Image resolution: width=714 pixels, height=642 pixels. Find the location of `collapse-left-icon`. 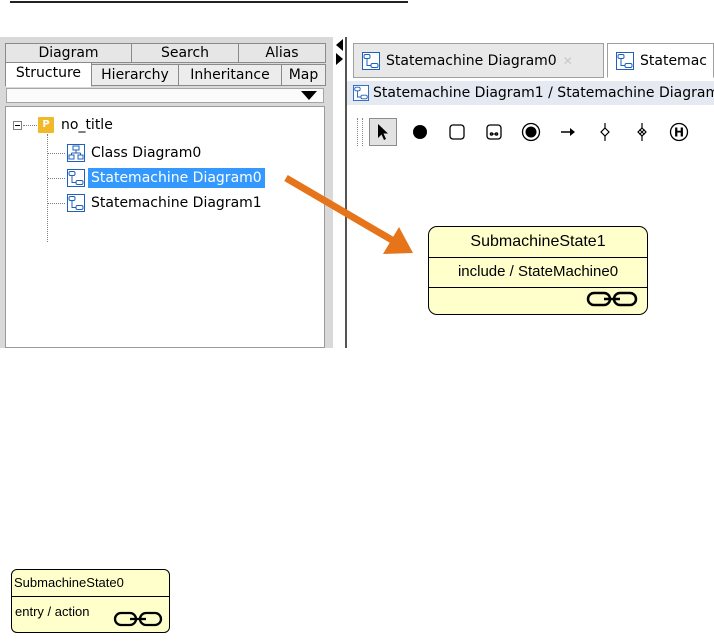

collapse-left-icon is located at coordinates (339, 45).